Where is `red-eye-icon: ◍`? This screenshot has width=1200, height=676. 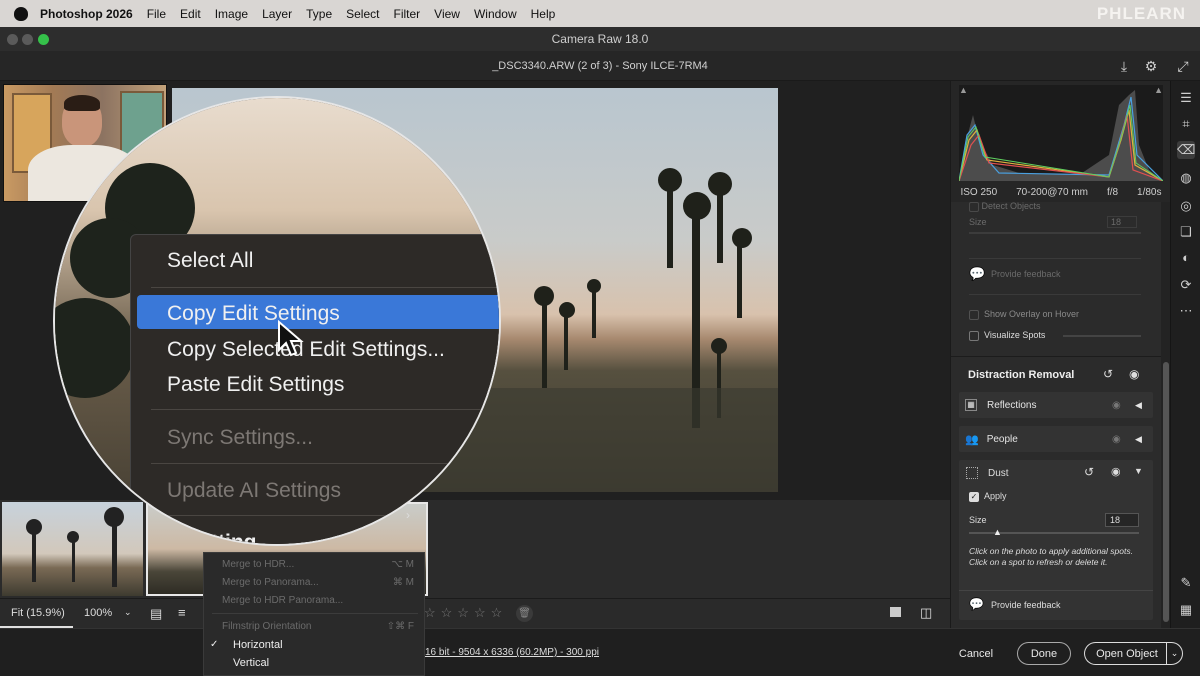 red-eye-icon: ◍ is located at coordinates (1186, 178).